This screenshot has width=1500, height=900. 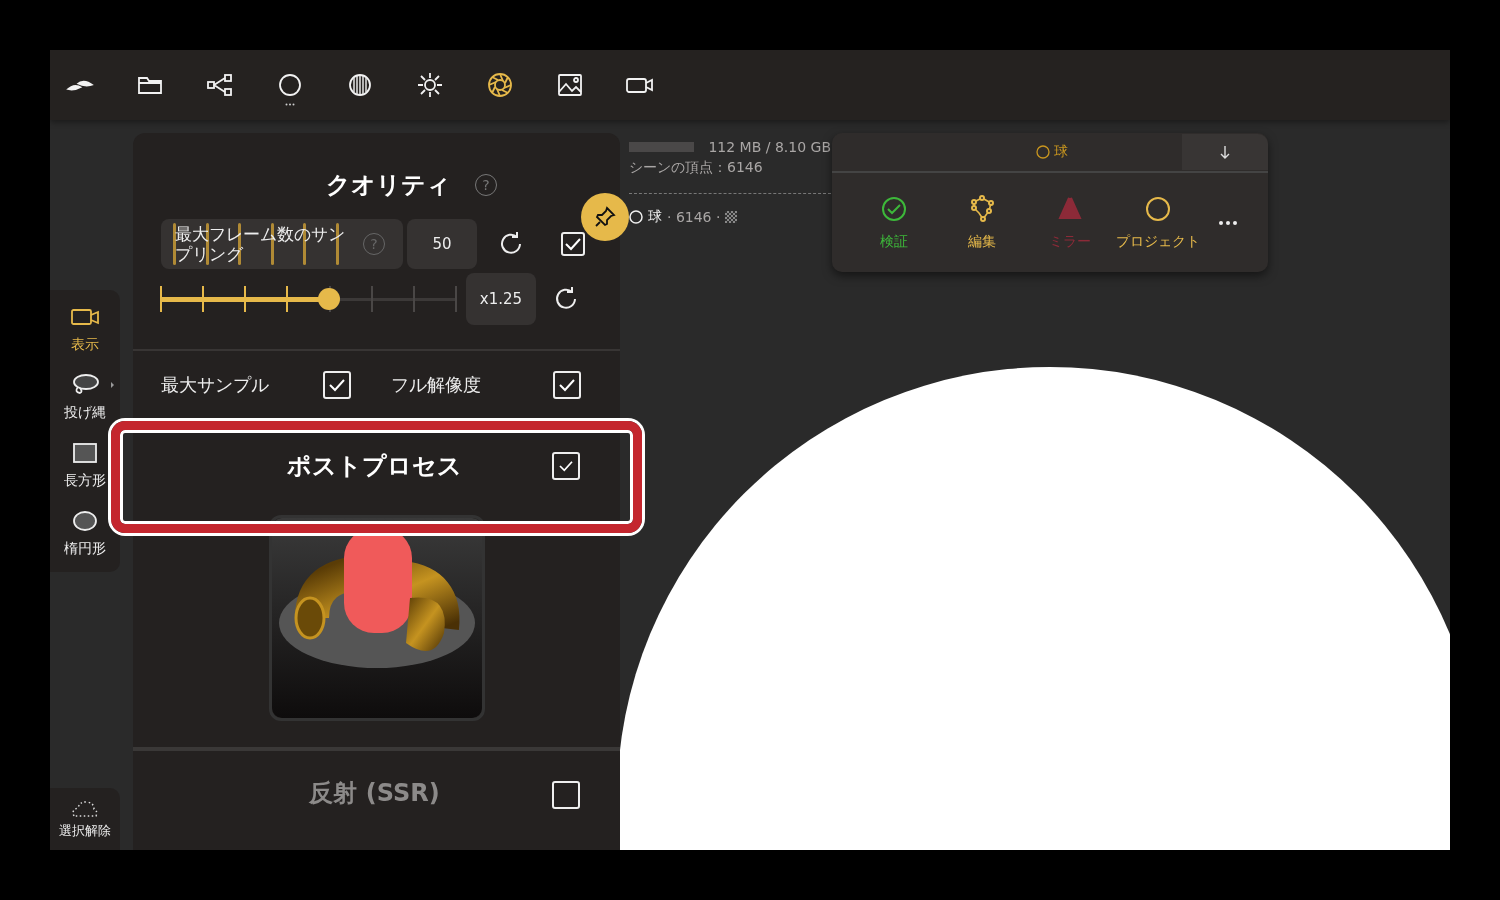 What do you see at coordinates (662, 147) in the screenshot?
I see `memory-bar` at bounding box center [662, 147].